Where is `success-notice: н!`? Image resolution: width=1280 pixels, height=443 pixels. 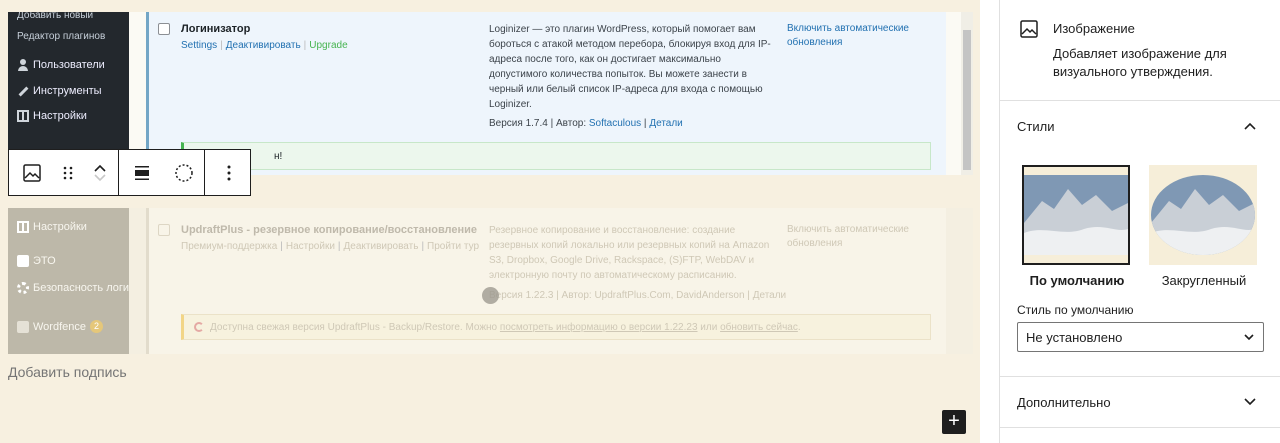
success-notice: н! is located at coordinates (556, 156).